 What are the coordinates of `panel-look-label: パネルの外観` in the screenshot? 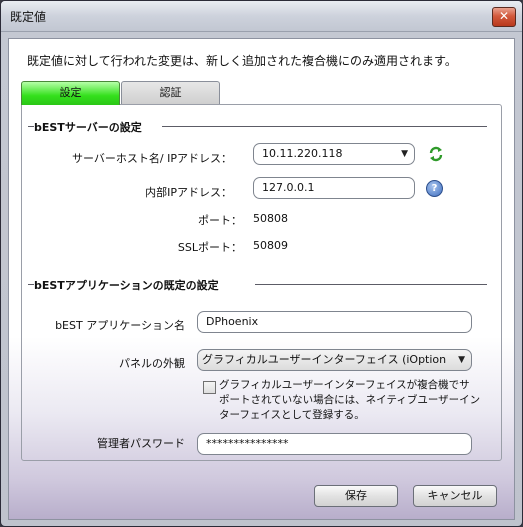 It's located at (152, 363).